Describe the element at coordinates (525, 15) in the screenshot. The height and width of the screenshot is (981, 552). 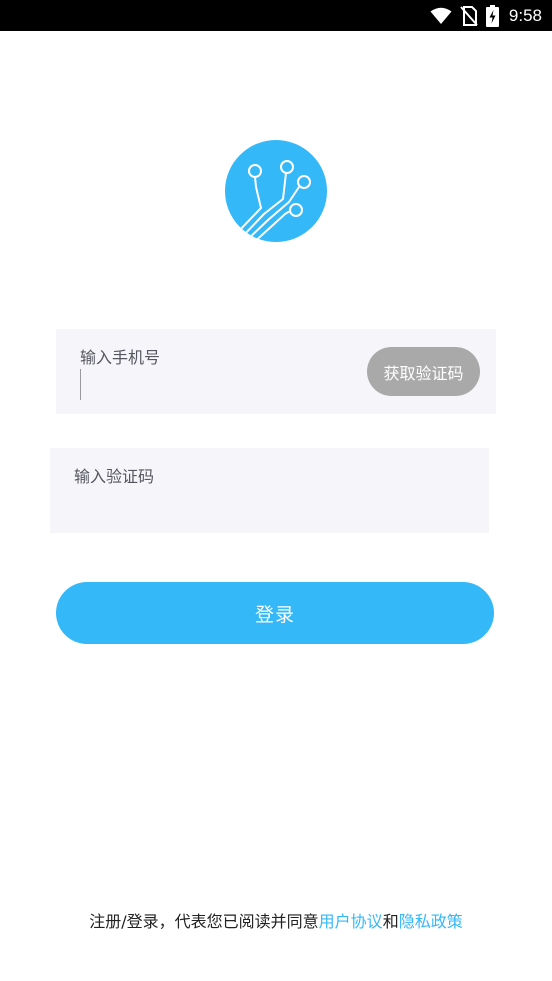
I see `status-time: 9:58` at that location.